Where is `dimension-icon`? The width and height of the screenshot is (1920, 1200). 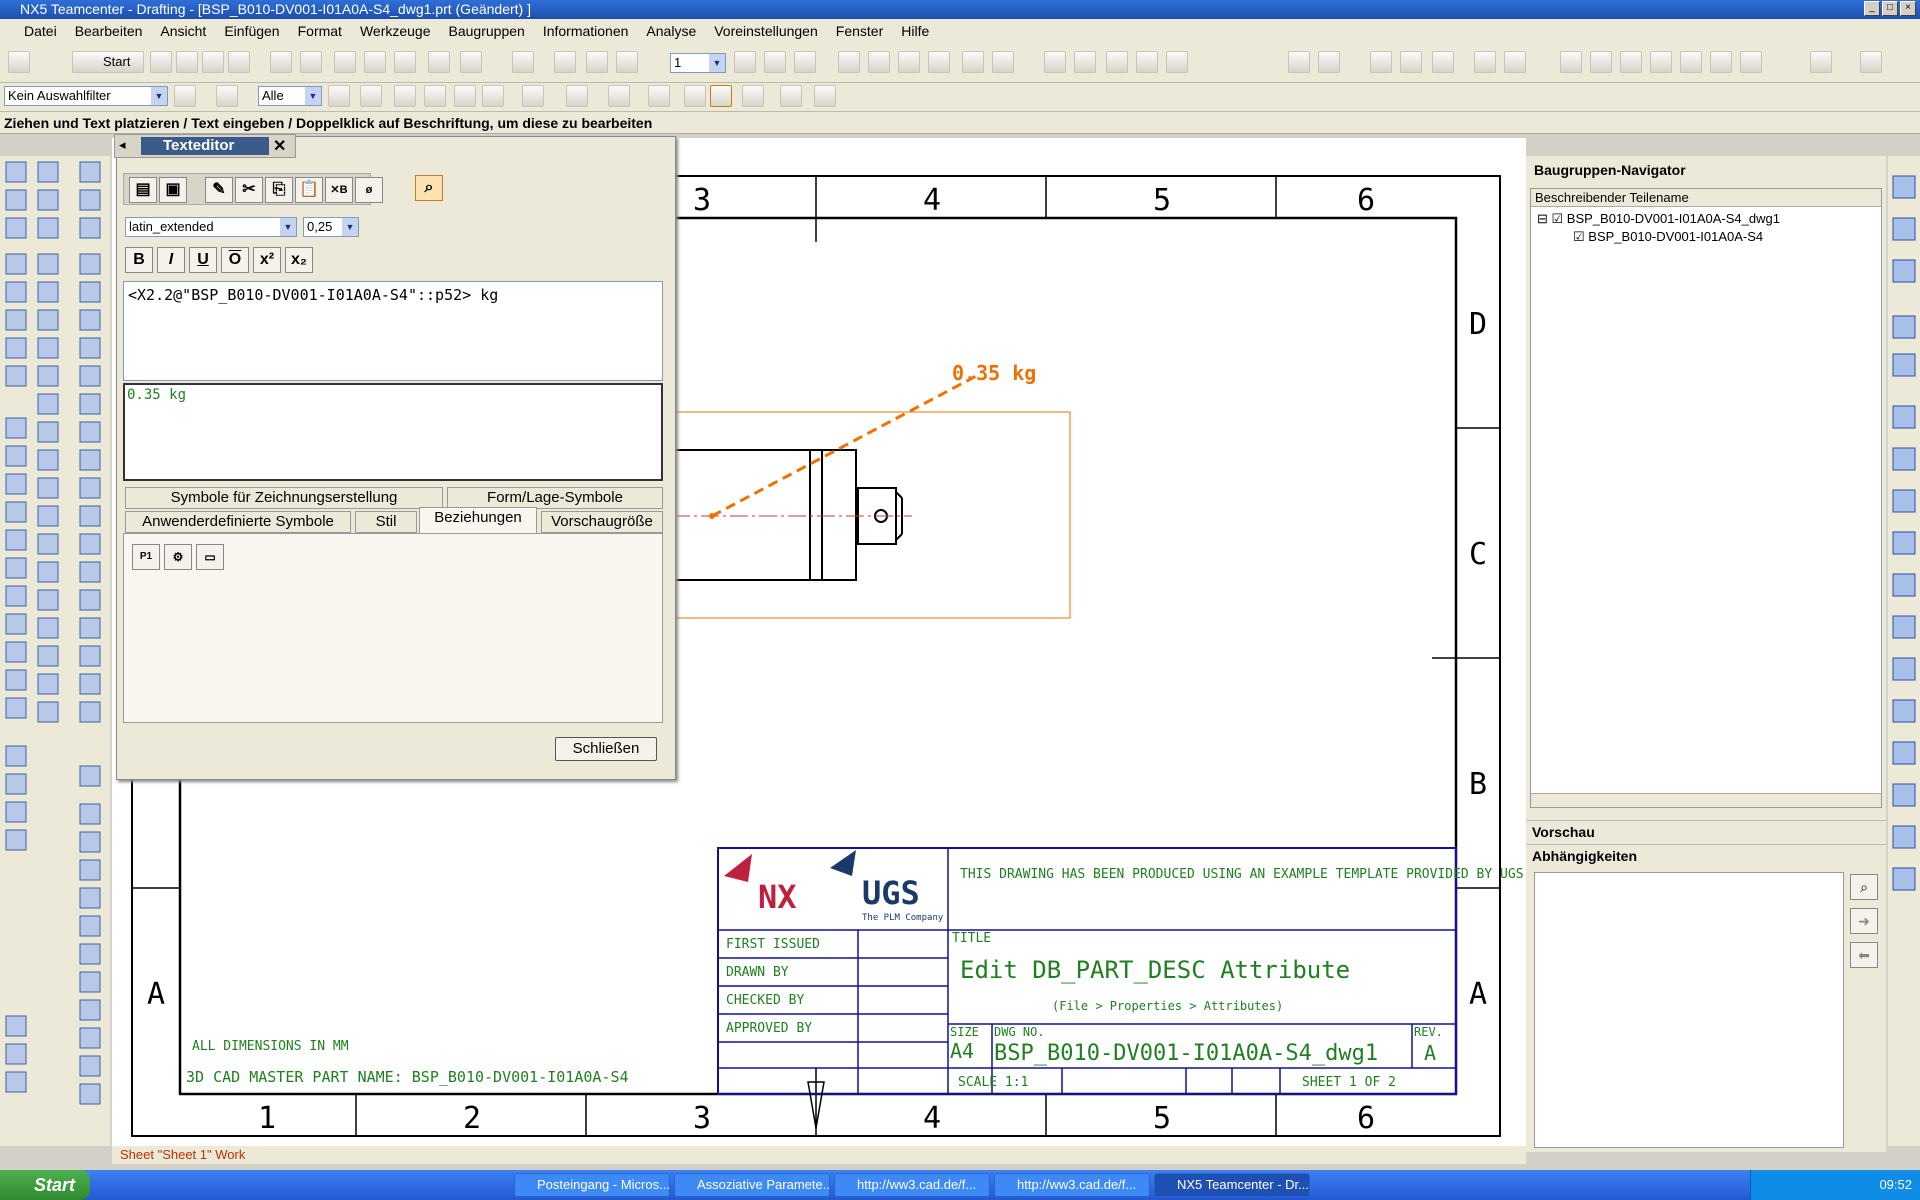 dimension-icon is located at coordinates (659, 96).